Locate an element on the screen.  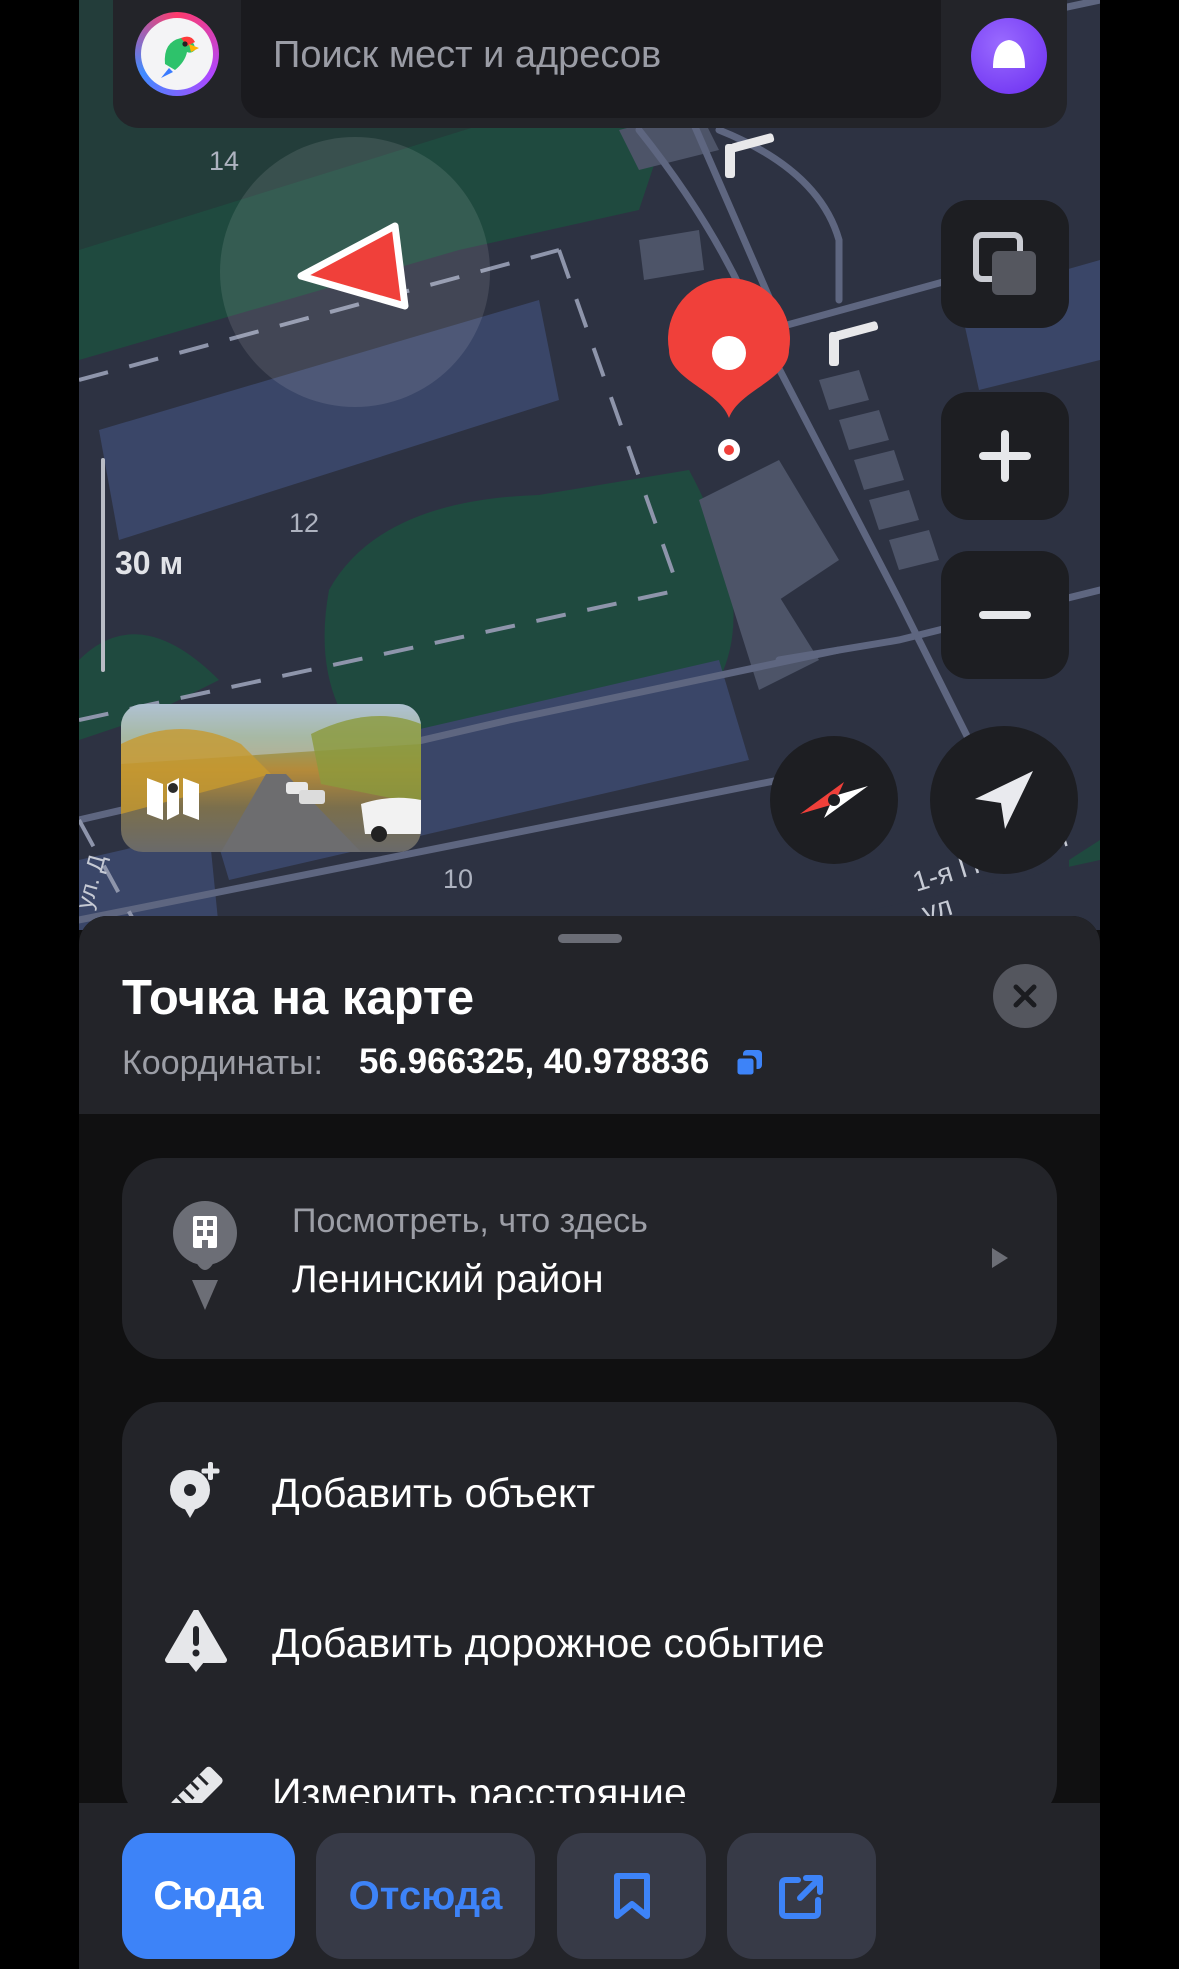
alice-icon is located at coordinates (1009, 54).